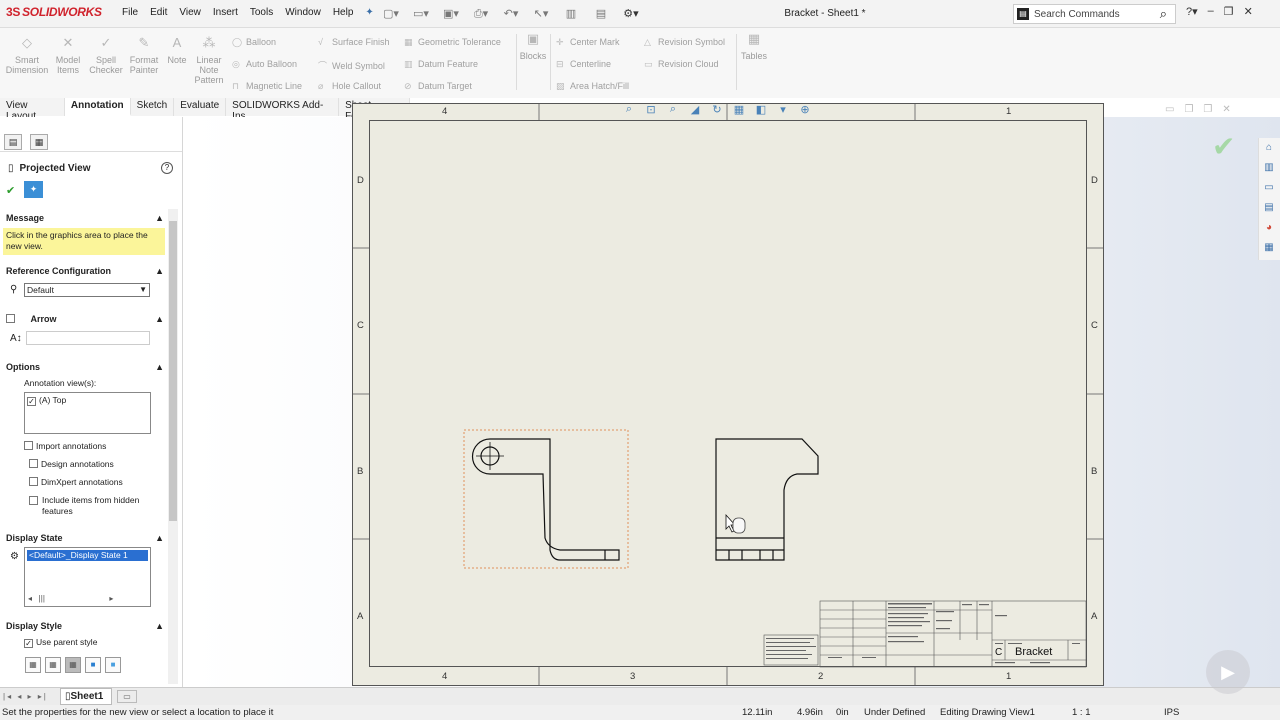 This screenshot has width=1280, height=720. Describe the element at coordinates (1269, 248) in the screenshot. I see `custom-properties-icon: ▦` at that location.